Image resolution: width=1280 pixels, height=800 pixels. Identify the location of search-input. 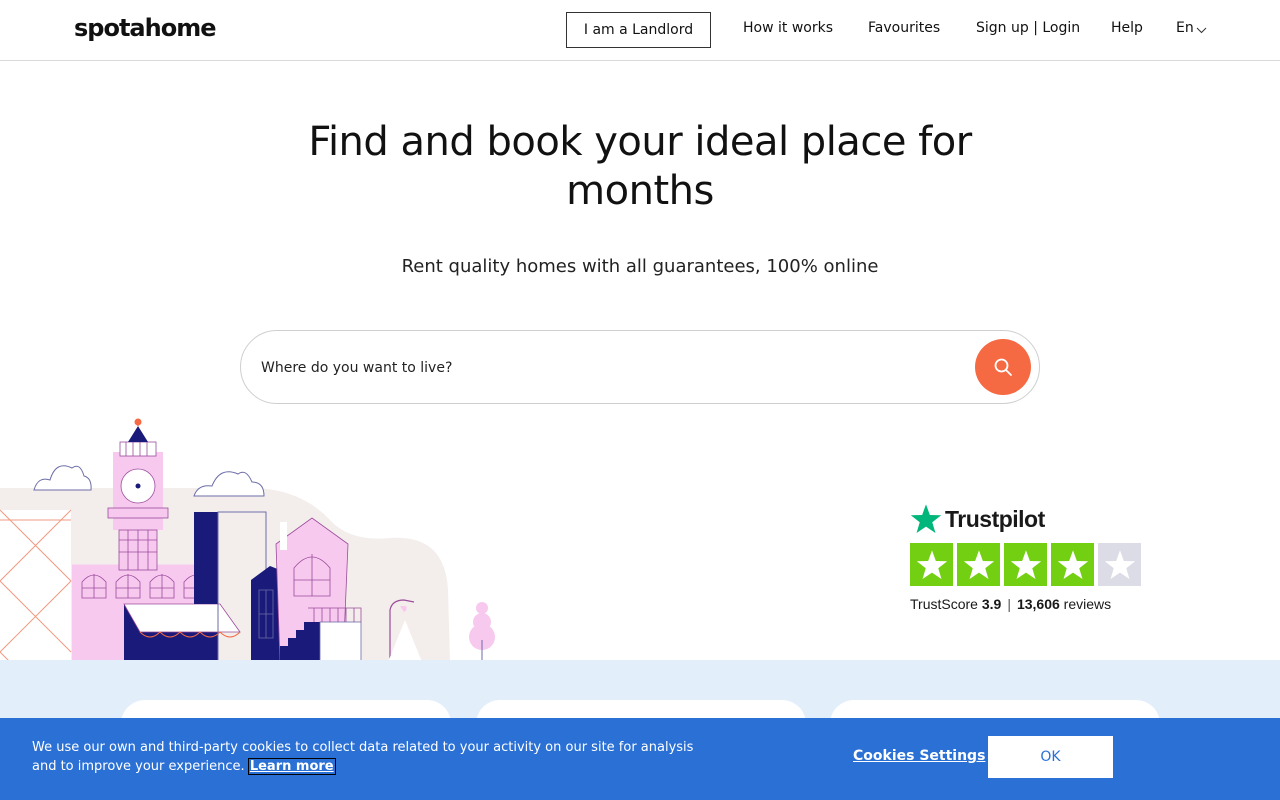
(611, 368).